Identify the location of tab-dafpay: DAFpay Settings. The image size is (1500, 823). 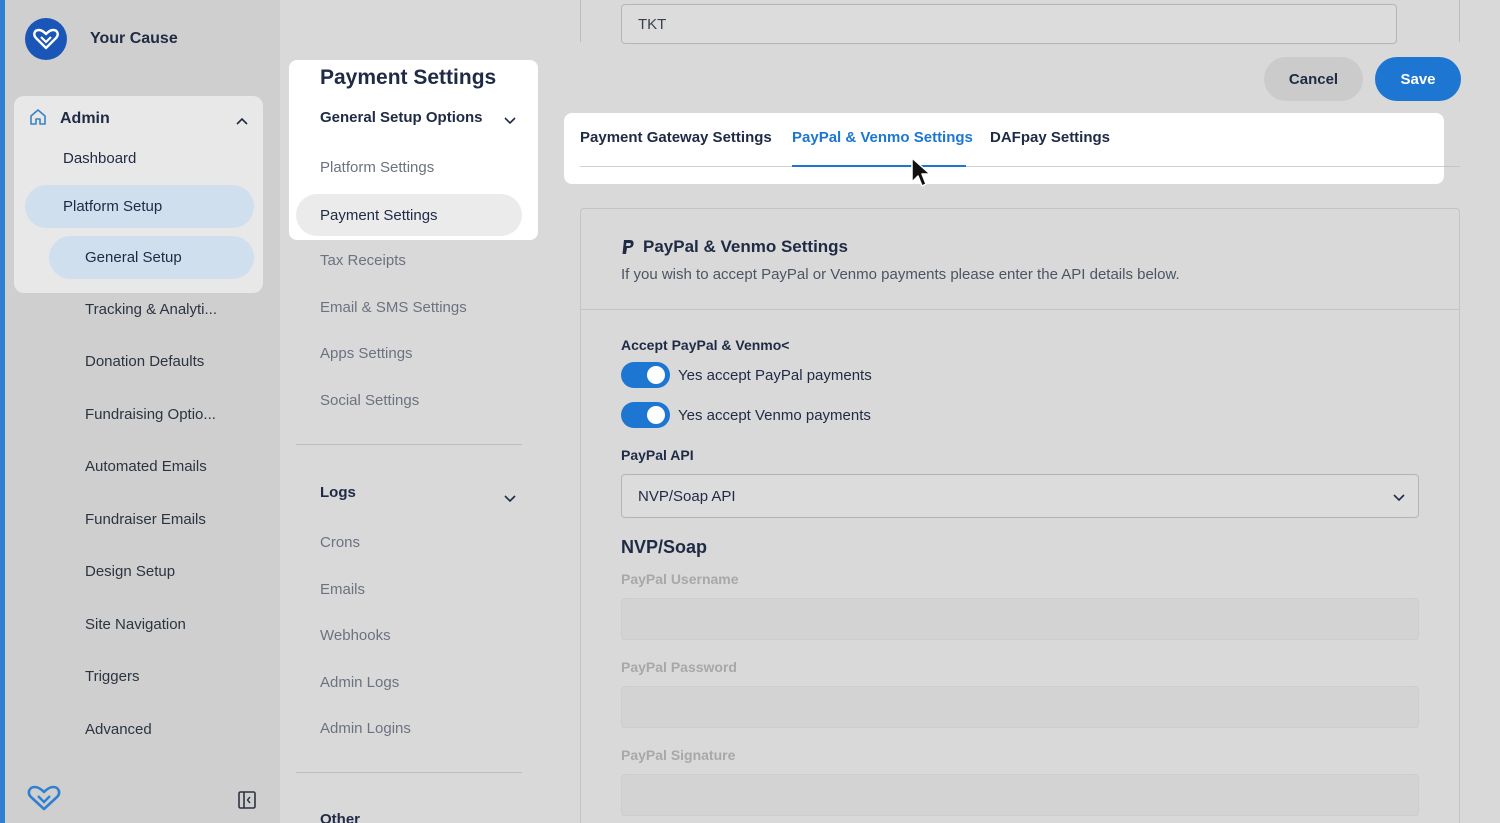
(1050, 137).